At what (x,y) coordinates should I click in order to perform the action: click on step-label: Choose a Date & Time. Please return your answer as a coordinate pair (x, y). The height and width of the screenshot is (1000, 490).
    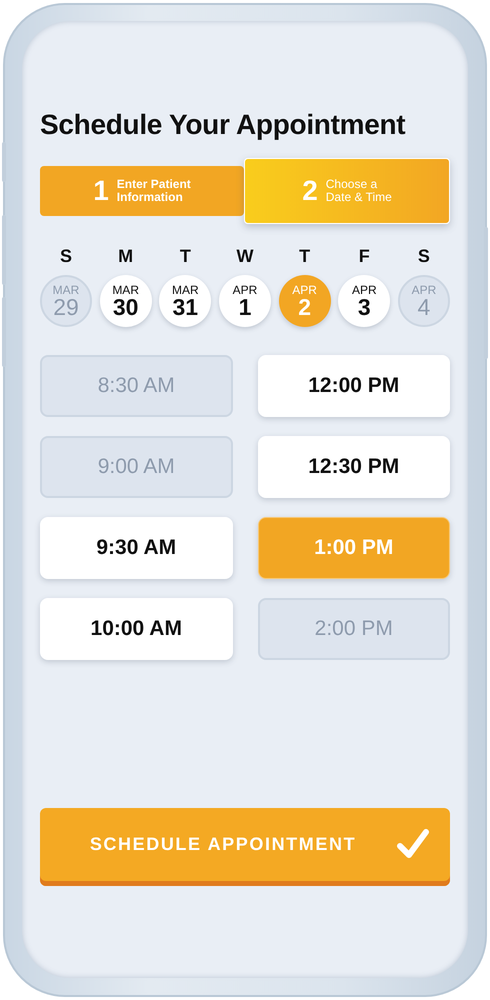
    Looking at the image, I should click on (359, 191).